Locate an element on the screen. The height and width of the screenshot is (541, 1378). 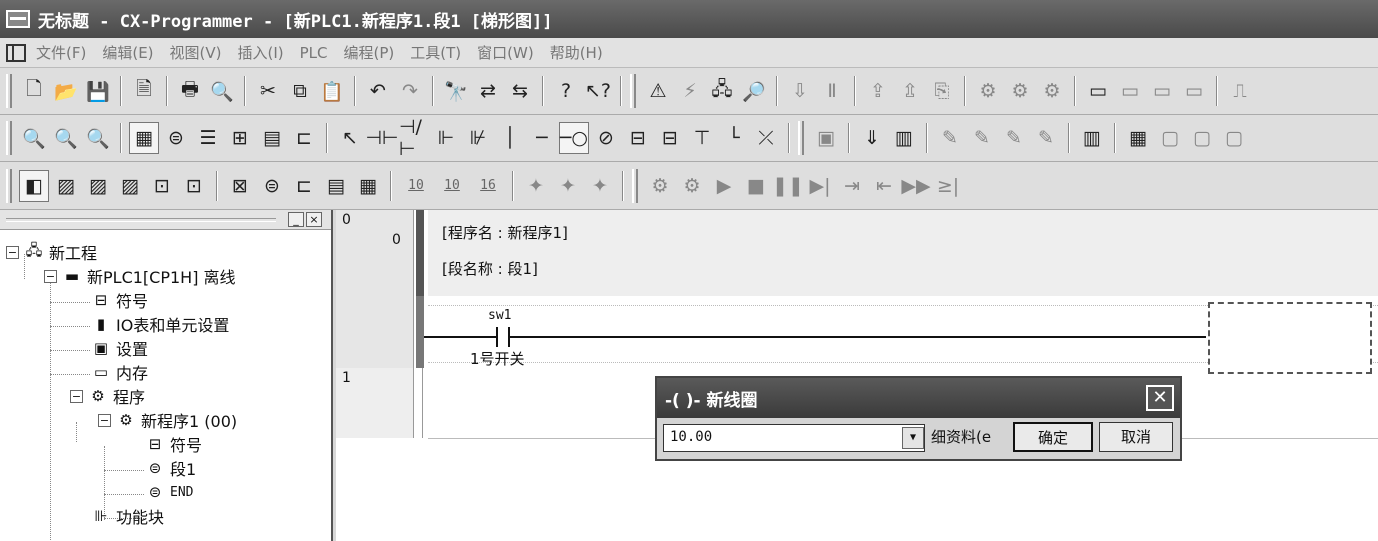
chevron-down-icon: ▼ is located at coordinates (913, 438).